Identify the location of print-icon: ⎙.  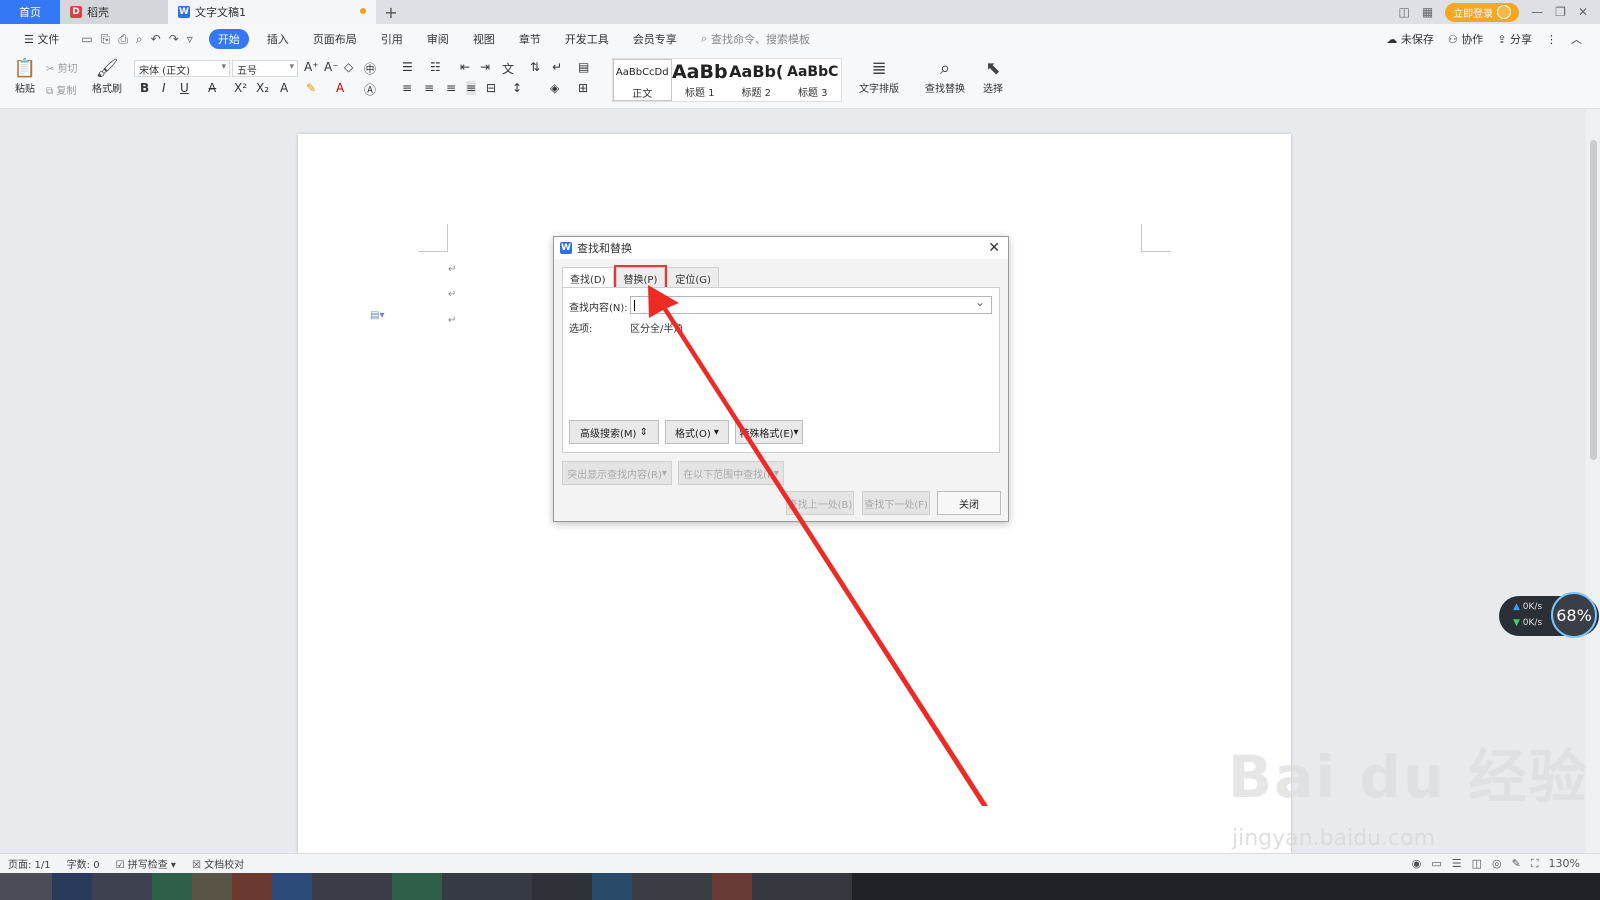
(123, 39).